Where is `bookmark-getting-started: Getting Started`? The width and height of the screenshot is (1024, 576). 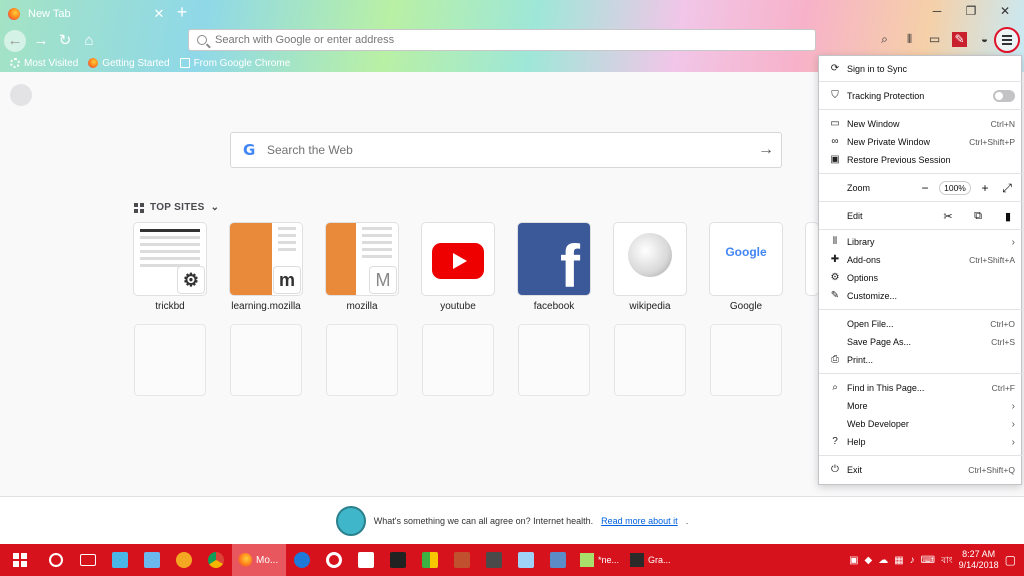 bookmark-getting-started: Getting Started is located at coordinates (129, 63).